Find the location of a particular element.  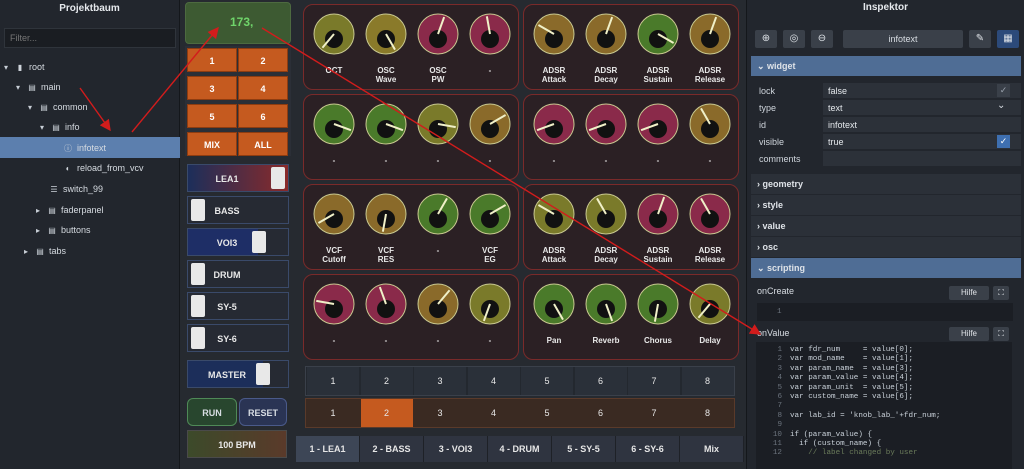

step-button: 1 is located at coordinates (333, 381).